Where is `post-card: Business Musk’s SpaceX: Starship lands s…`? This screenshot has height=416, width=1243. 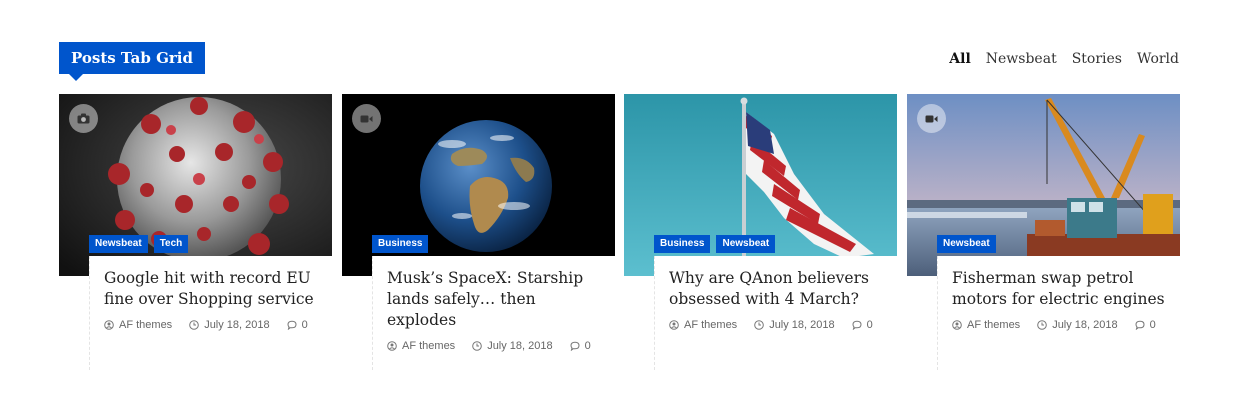
post-card: Business Musk’s SpaceX: Starship lands s… is located at coordinates (478, 232).